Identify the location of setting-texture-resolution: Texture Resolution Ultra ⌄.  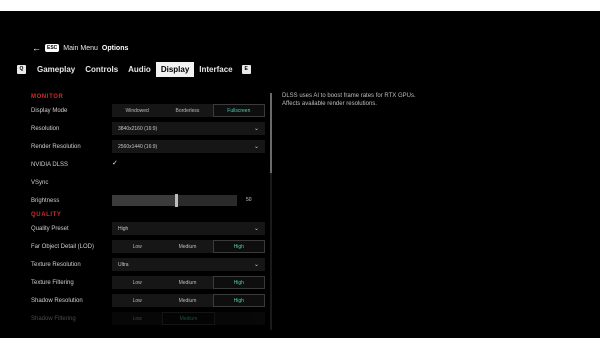
(148, 265).